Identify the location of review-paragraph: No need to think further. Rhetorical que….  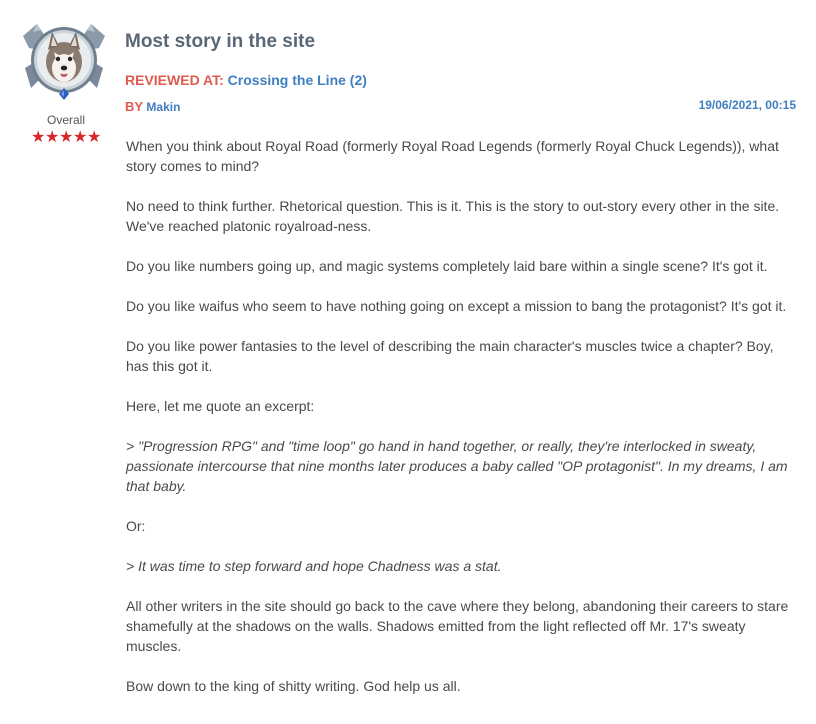
(453, 216).